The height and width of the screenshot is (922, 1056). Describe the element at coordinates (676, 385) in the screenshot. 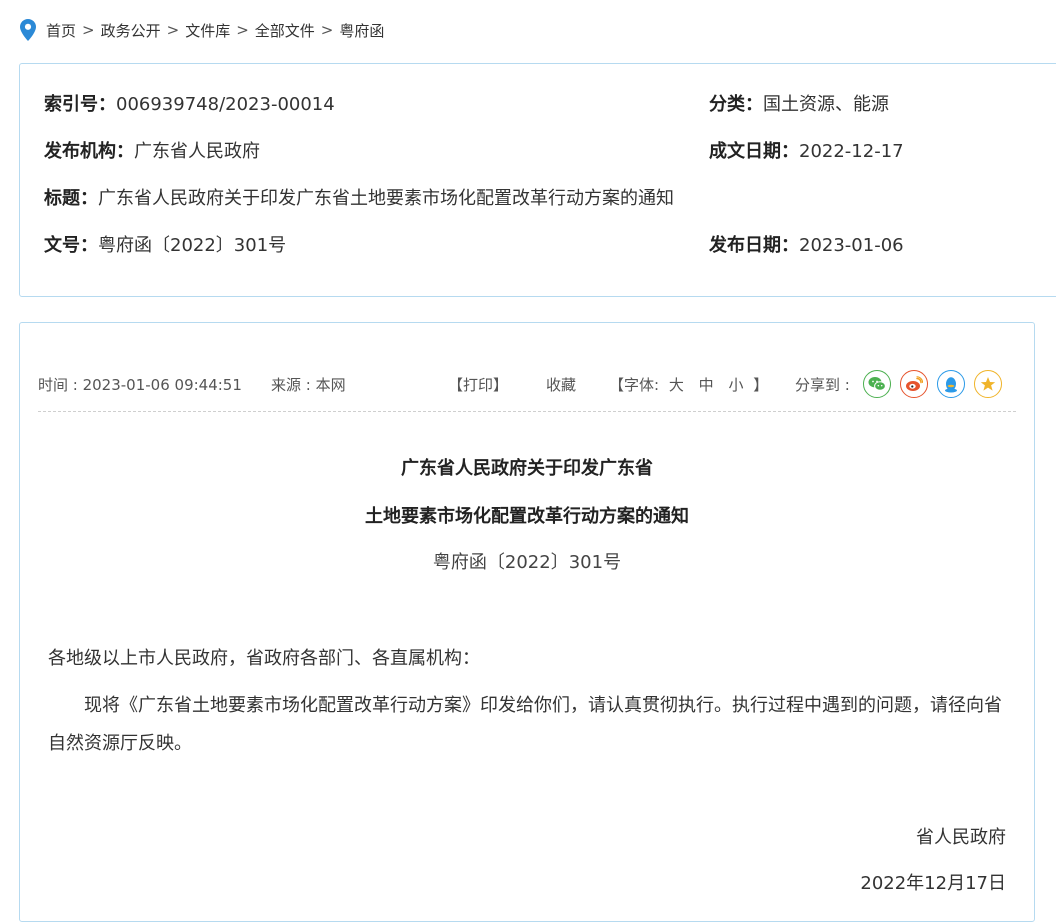

I see `font-size-large-button: 大` at that location.